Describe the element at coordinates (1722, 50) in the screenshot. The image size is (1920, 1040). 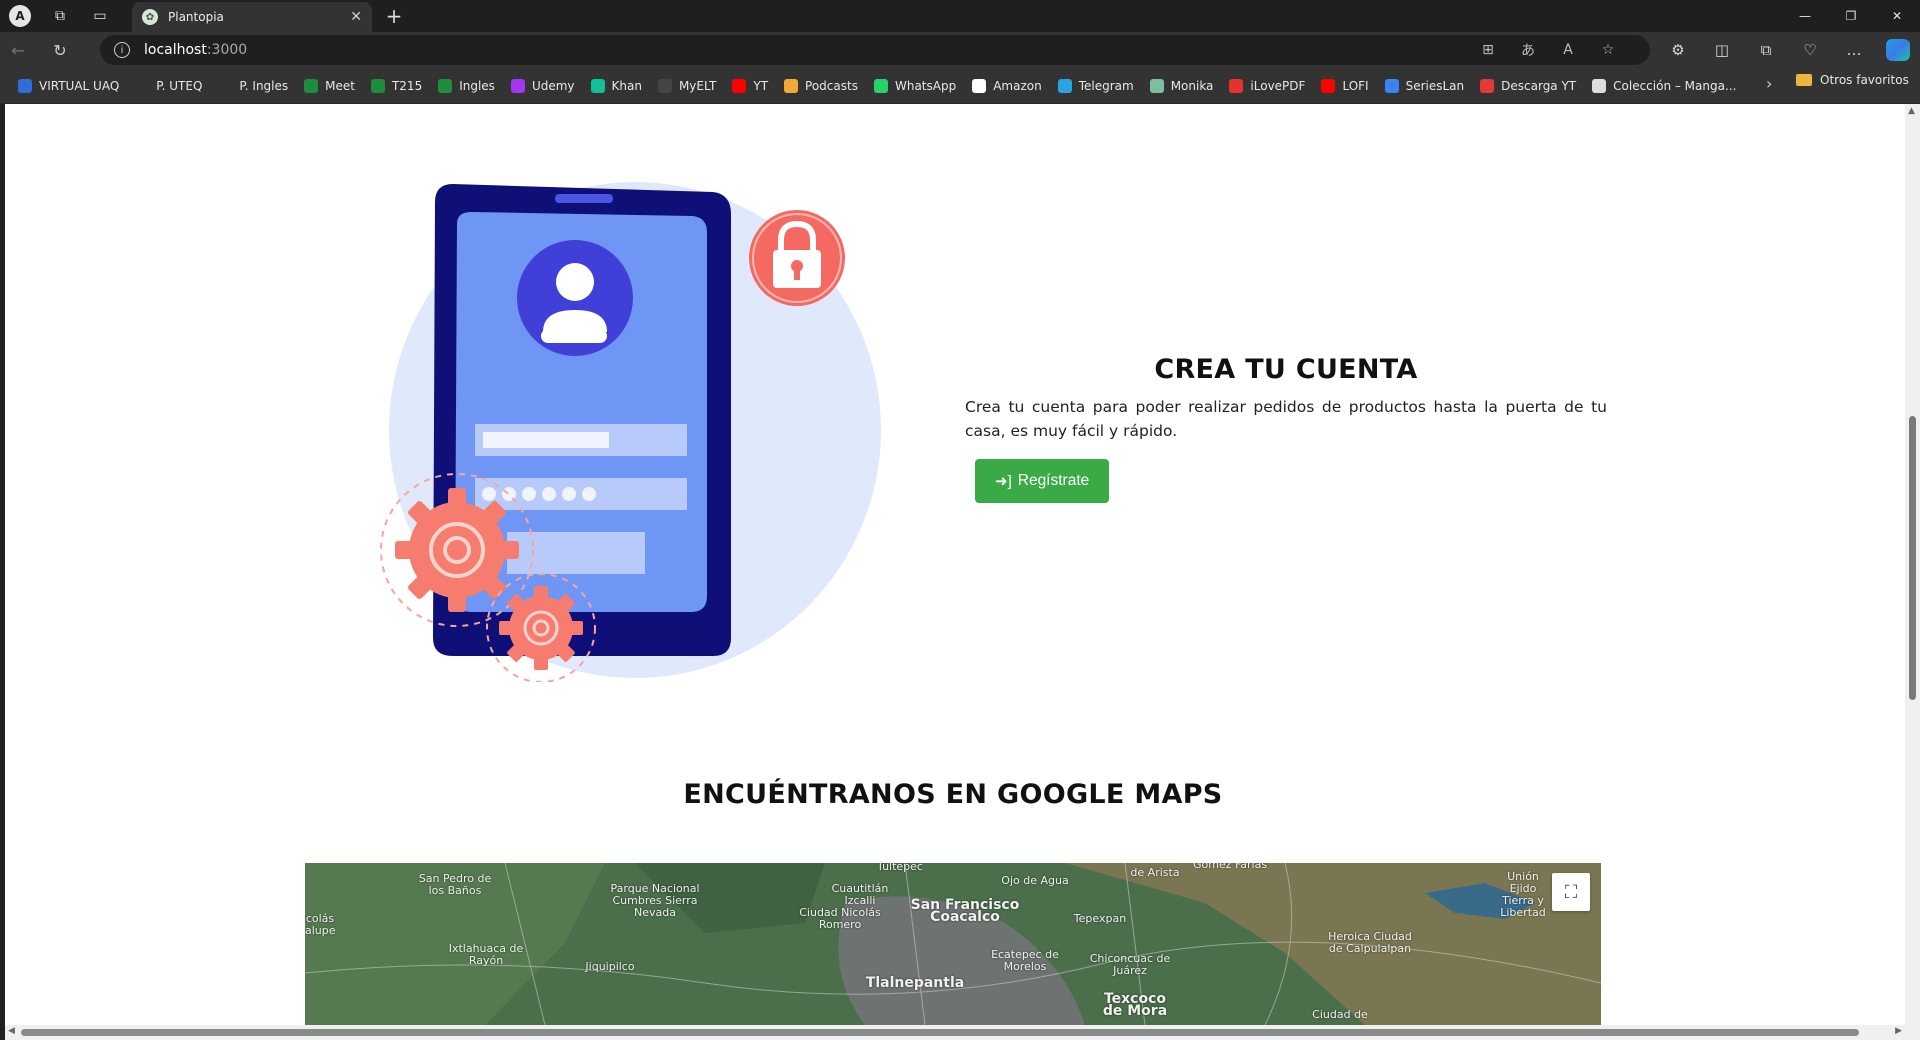
I see `split-screen-icon: ◫` at that location.